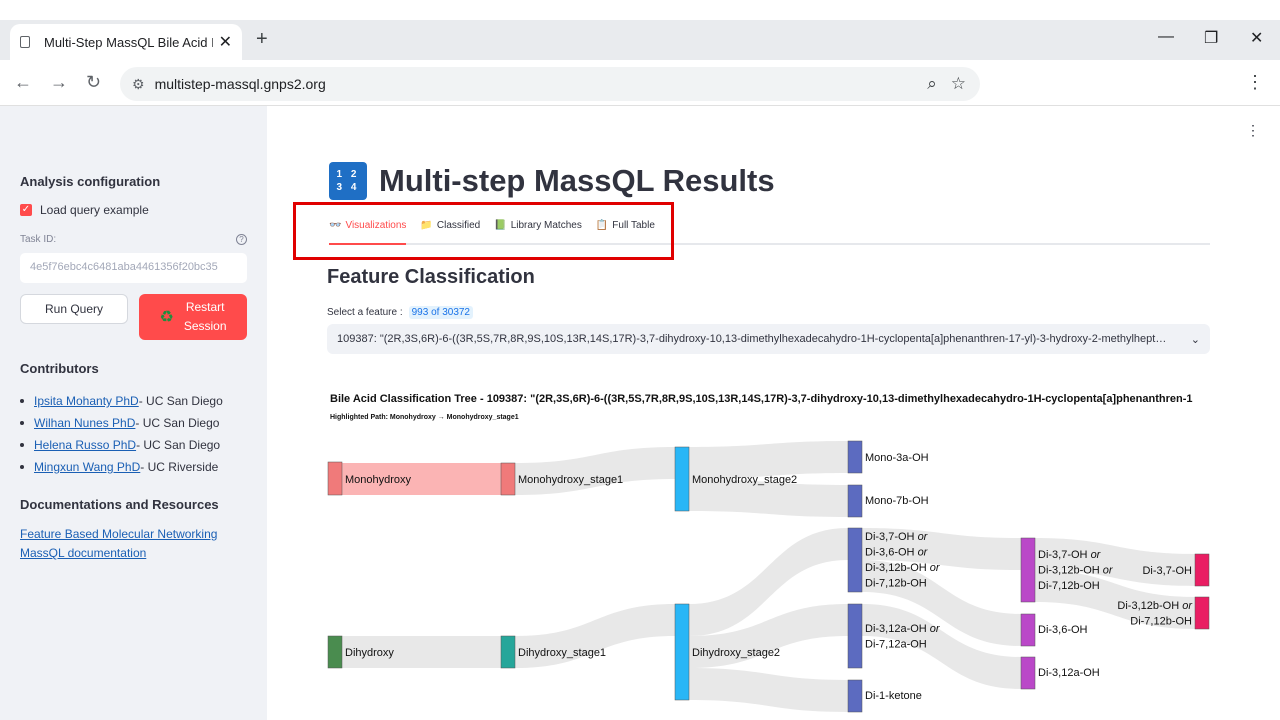 This screenshot has height=720, width=1280. What do you see at coordinates (508, 479) in the screenshot?
I see `sankey-node-mono_s1` at bounding box center [508, 479].